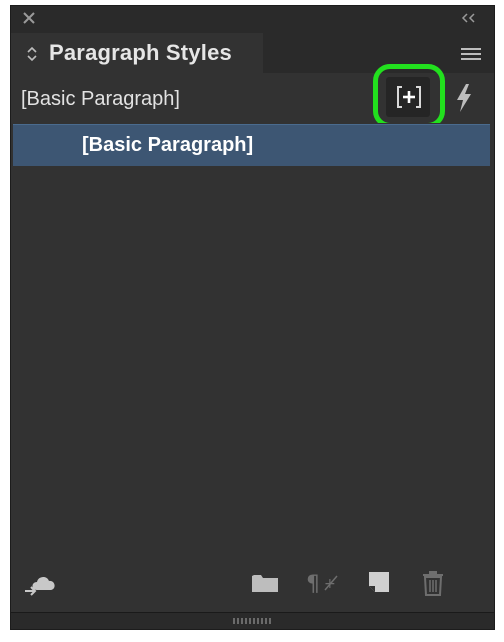 The height and width of the screenshot is (642, 504). Describe the element at coordinates (140, 52) in the screenshot. I see `tab-label: Paragraph Styles` at that location.